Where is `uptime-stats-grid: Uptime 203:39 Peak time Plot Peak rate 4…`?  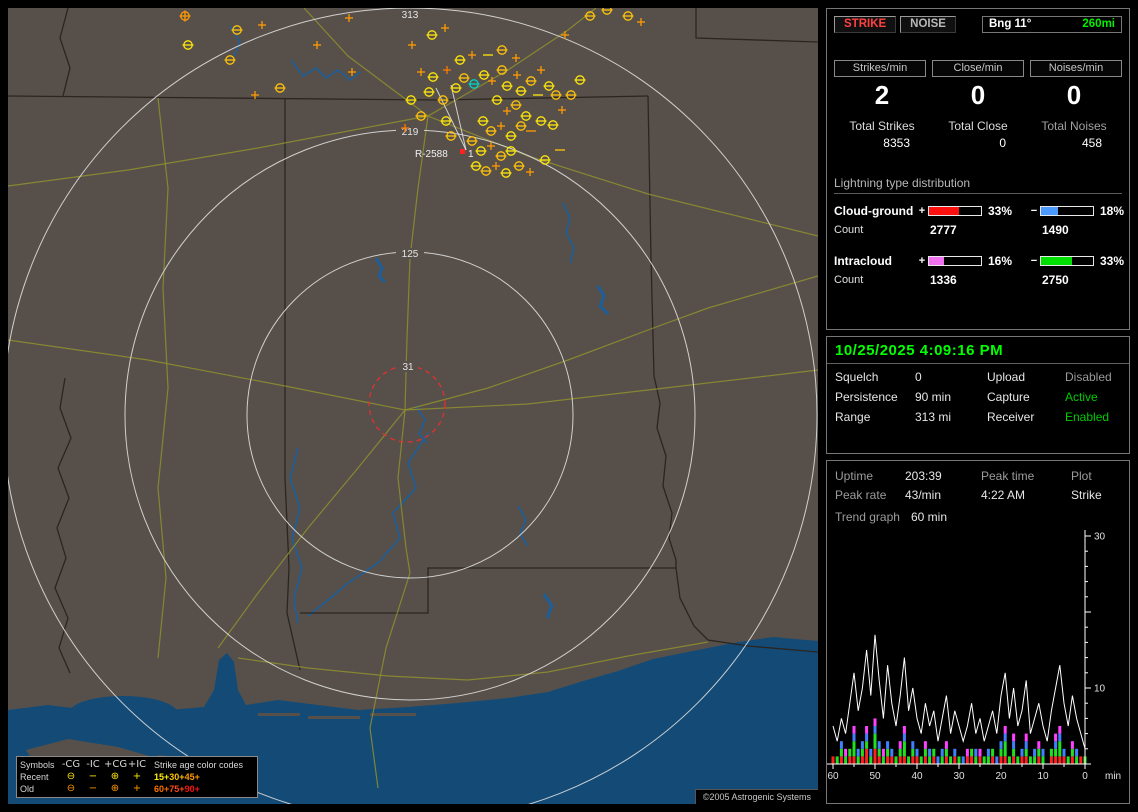
uptime-stats-grid: Uptime 203:39 Peak time Plot Peak rate 4… is located at coordinates (978, 485).